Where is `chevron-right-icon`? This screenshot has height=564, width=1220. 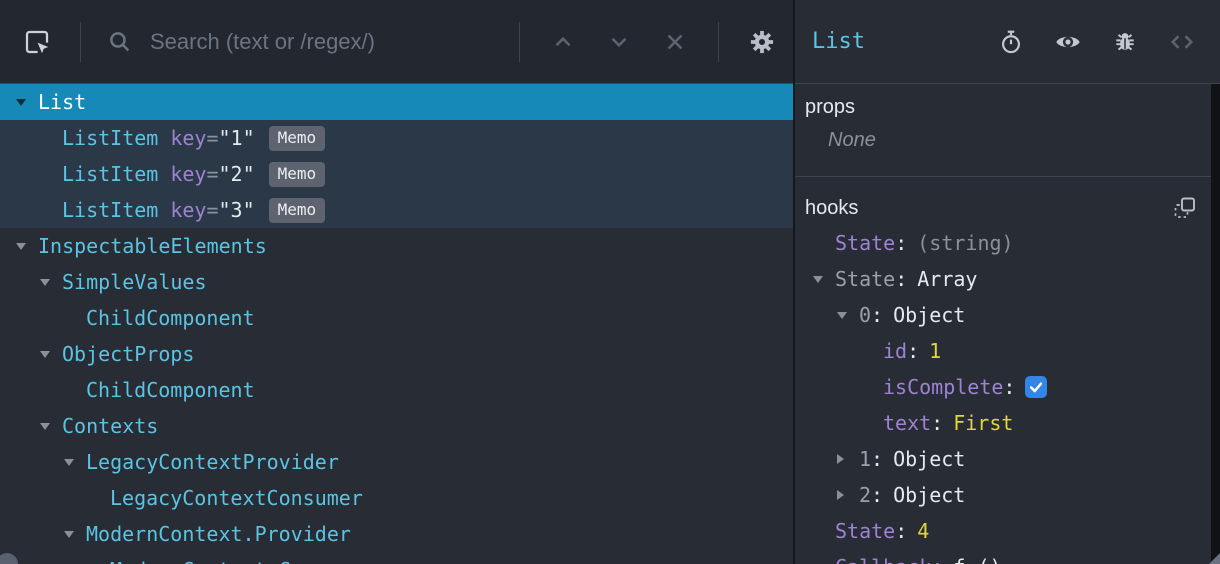 chevron-right-icon is located at coordinates (848, 495).